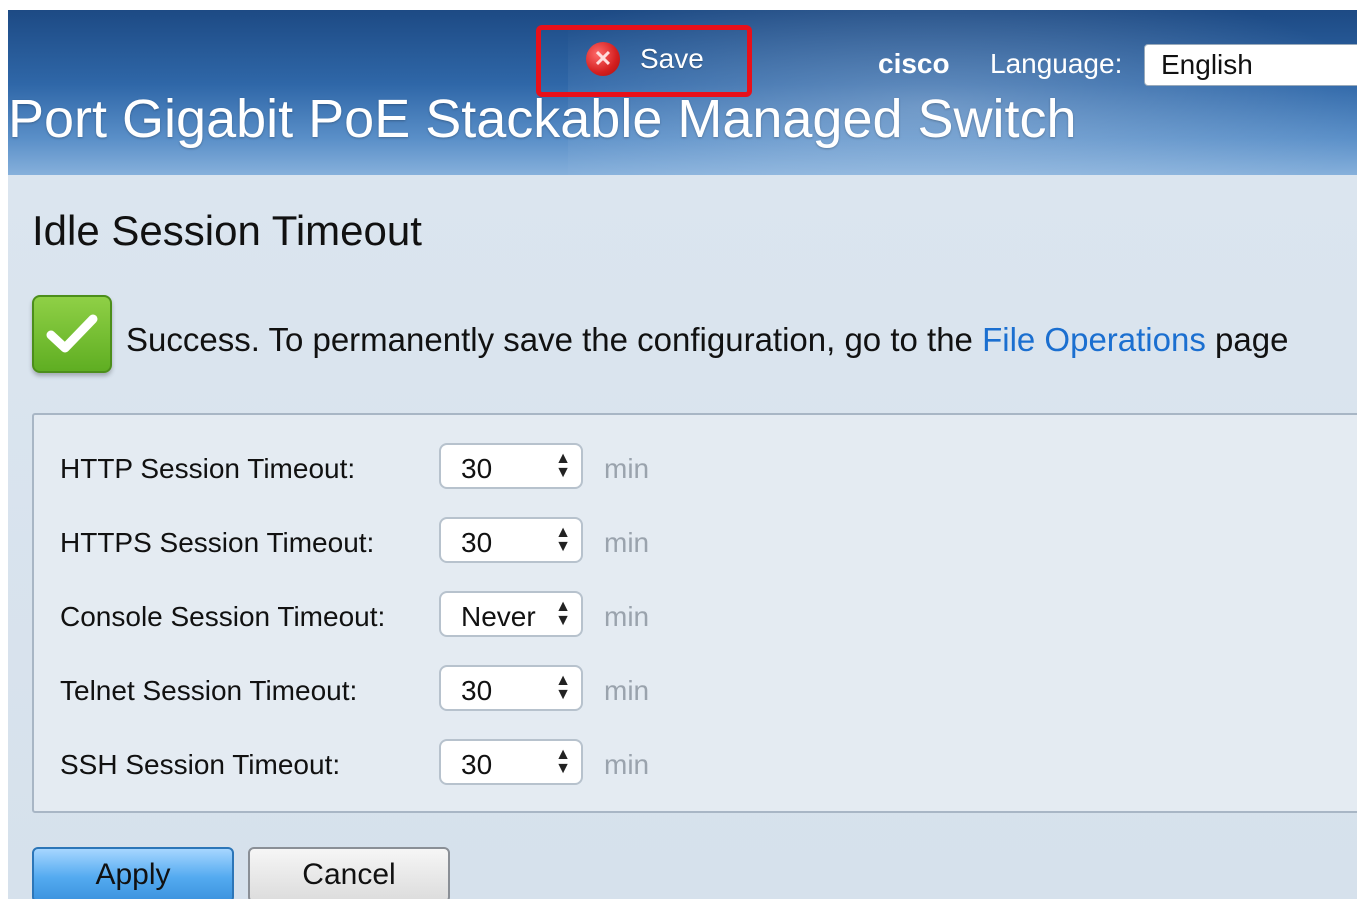 This screenshot has width=1357, height=899. What do you see at coordinates (511, 466) in the screenshot?
I see `http-timeout-select: 30 ▲ ▼` at bounding box center [511, 466].